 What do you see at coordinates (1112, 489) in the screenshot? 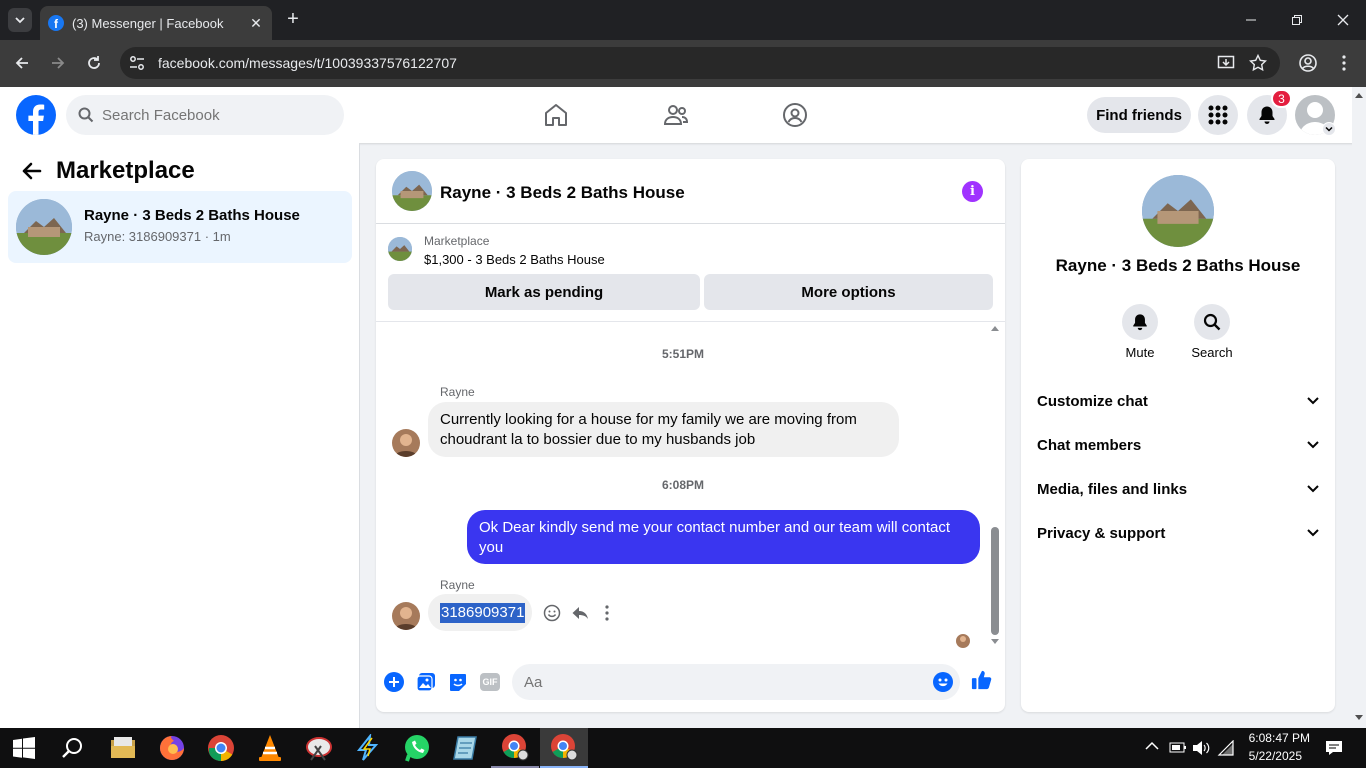
I see `section-label: Media, files and links` at bounding box center [1112, 489].